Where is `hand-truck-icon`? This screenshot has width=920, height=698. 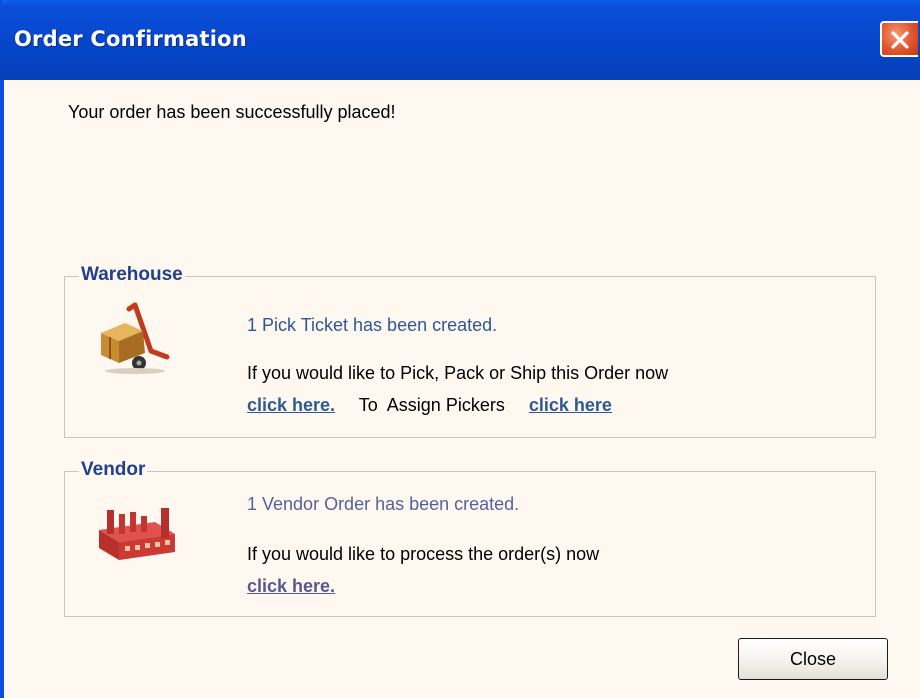
hand-truck-icon is located at coordinates (135, 338).